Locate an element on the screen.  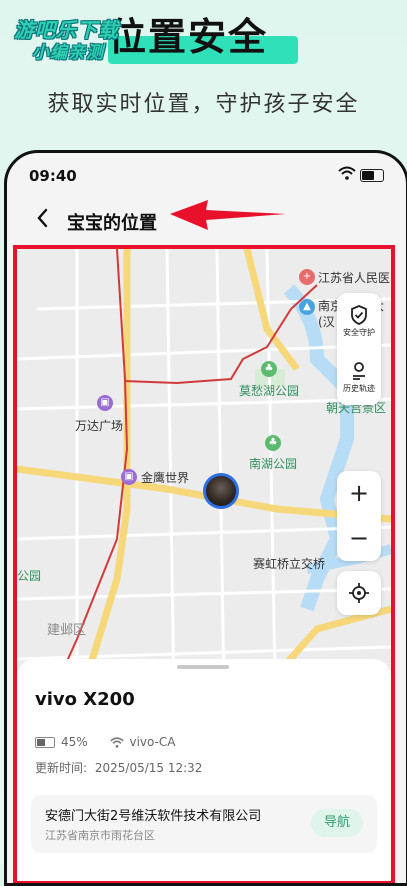
battery-level: 45% is located at coordinates (74, 742).